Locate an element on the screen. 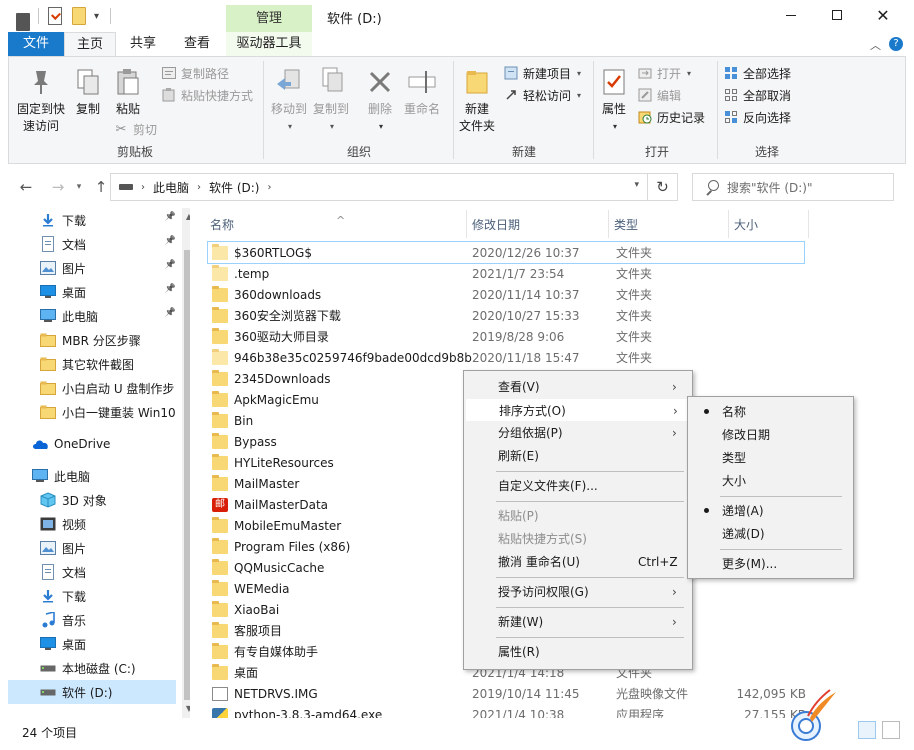 The height and width of the screenshot is (750, 914). menu-item-refresh: 刷新(E) is located at coordinates (578, 456).